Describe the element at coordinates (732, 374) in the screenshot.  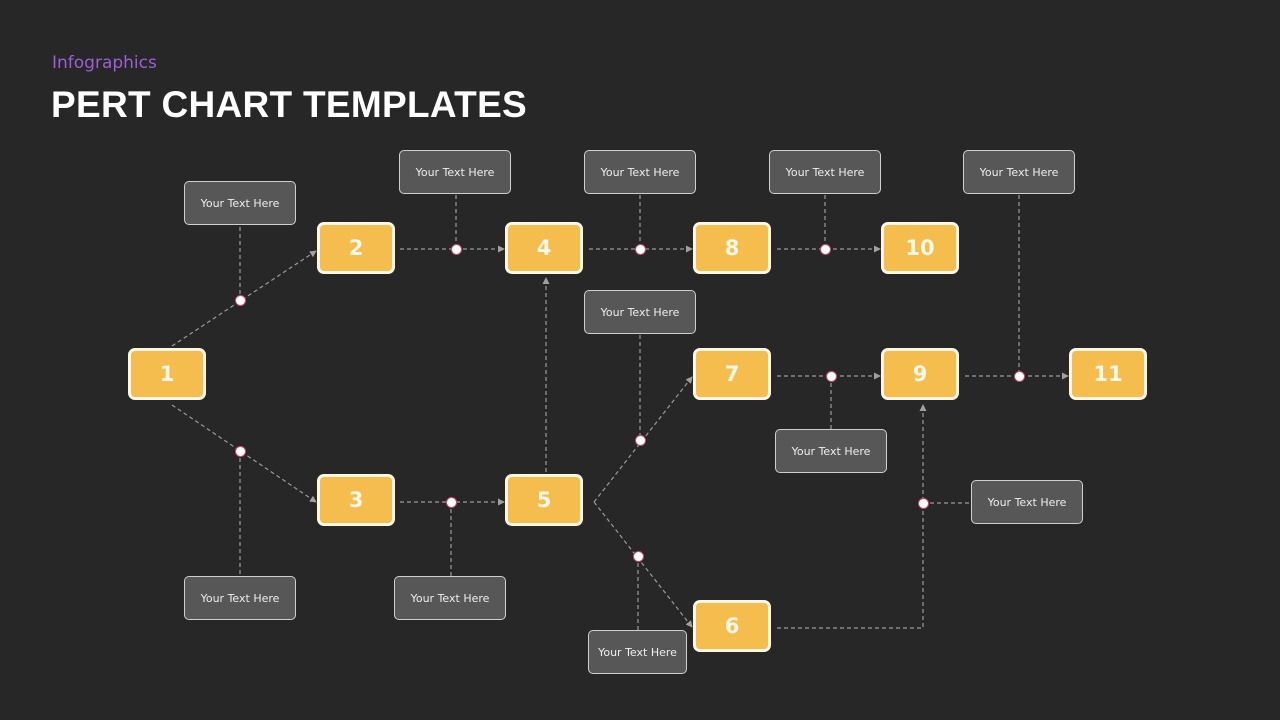
I see `node-7: 7` at that location.